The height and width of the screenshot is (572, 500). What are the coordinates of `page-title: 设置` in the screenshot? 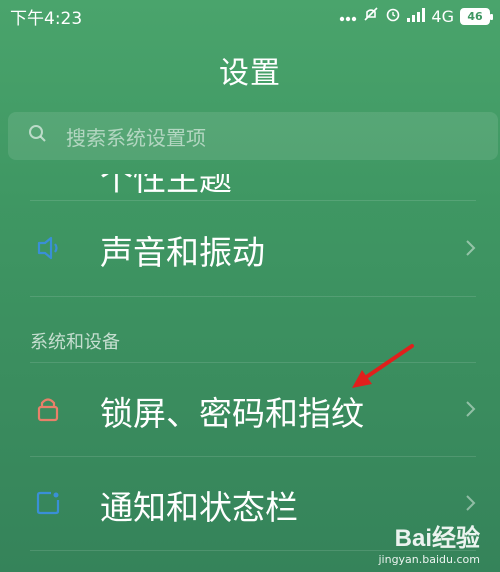 It's located at (250, 73).